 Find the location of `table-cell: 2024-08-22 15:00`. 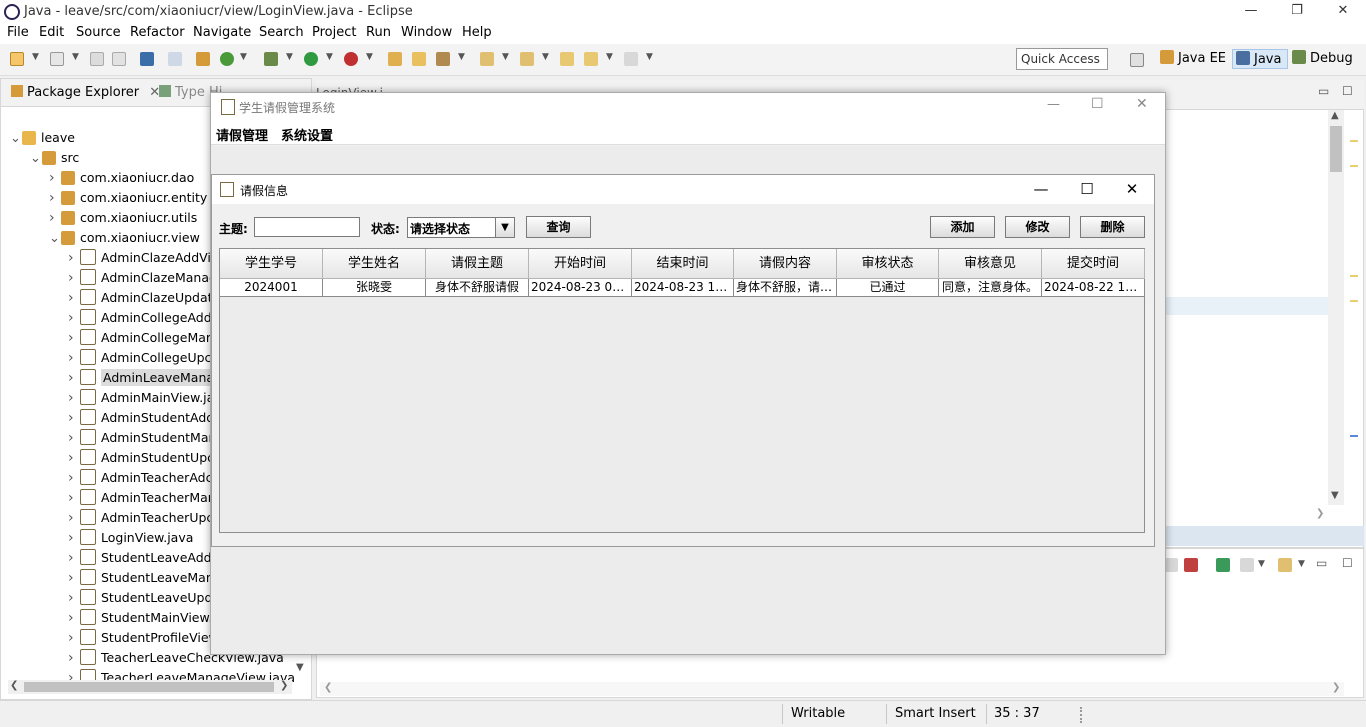

table-cell: 2024-08-22 15:00 is located at coordinates (1093, 288).